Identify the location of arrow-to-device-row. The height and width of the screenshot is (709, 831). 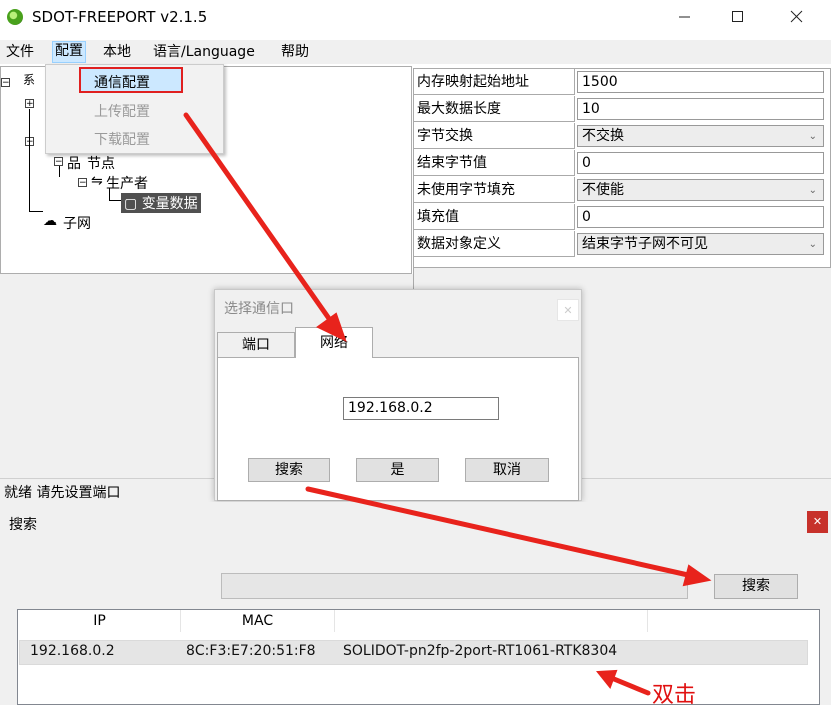
(631, 686).